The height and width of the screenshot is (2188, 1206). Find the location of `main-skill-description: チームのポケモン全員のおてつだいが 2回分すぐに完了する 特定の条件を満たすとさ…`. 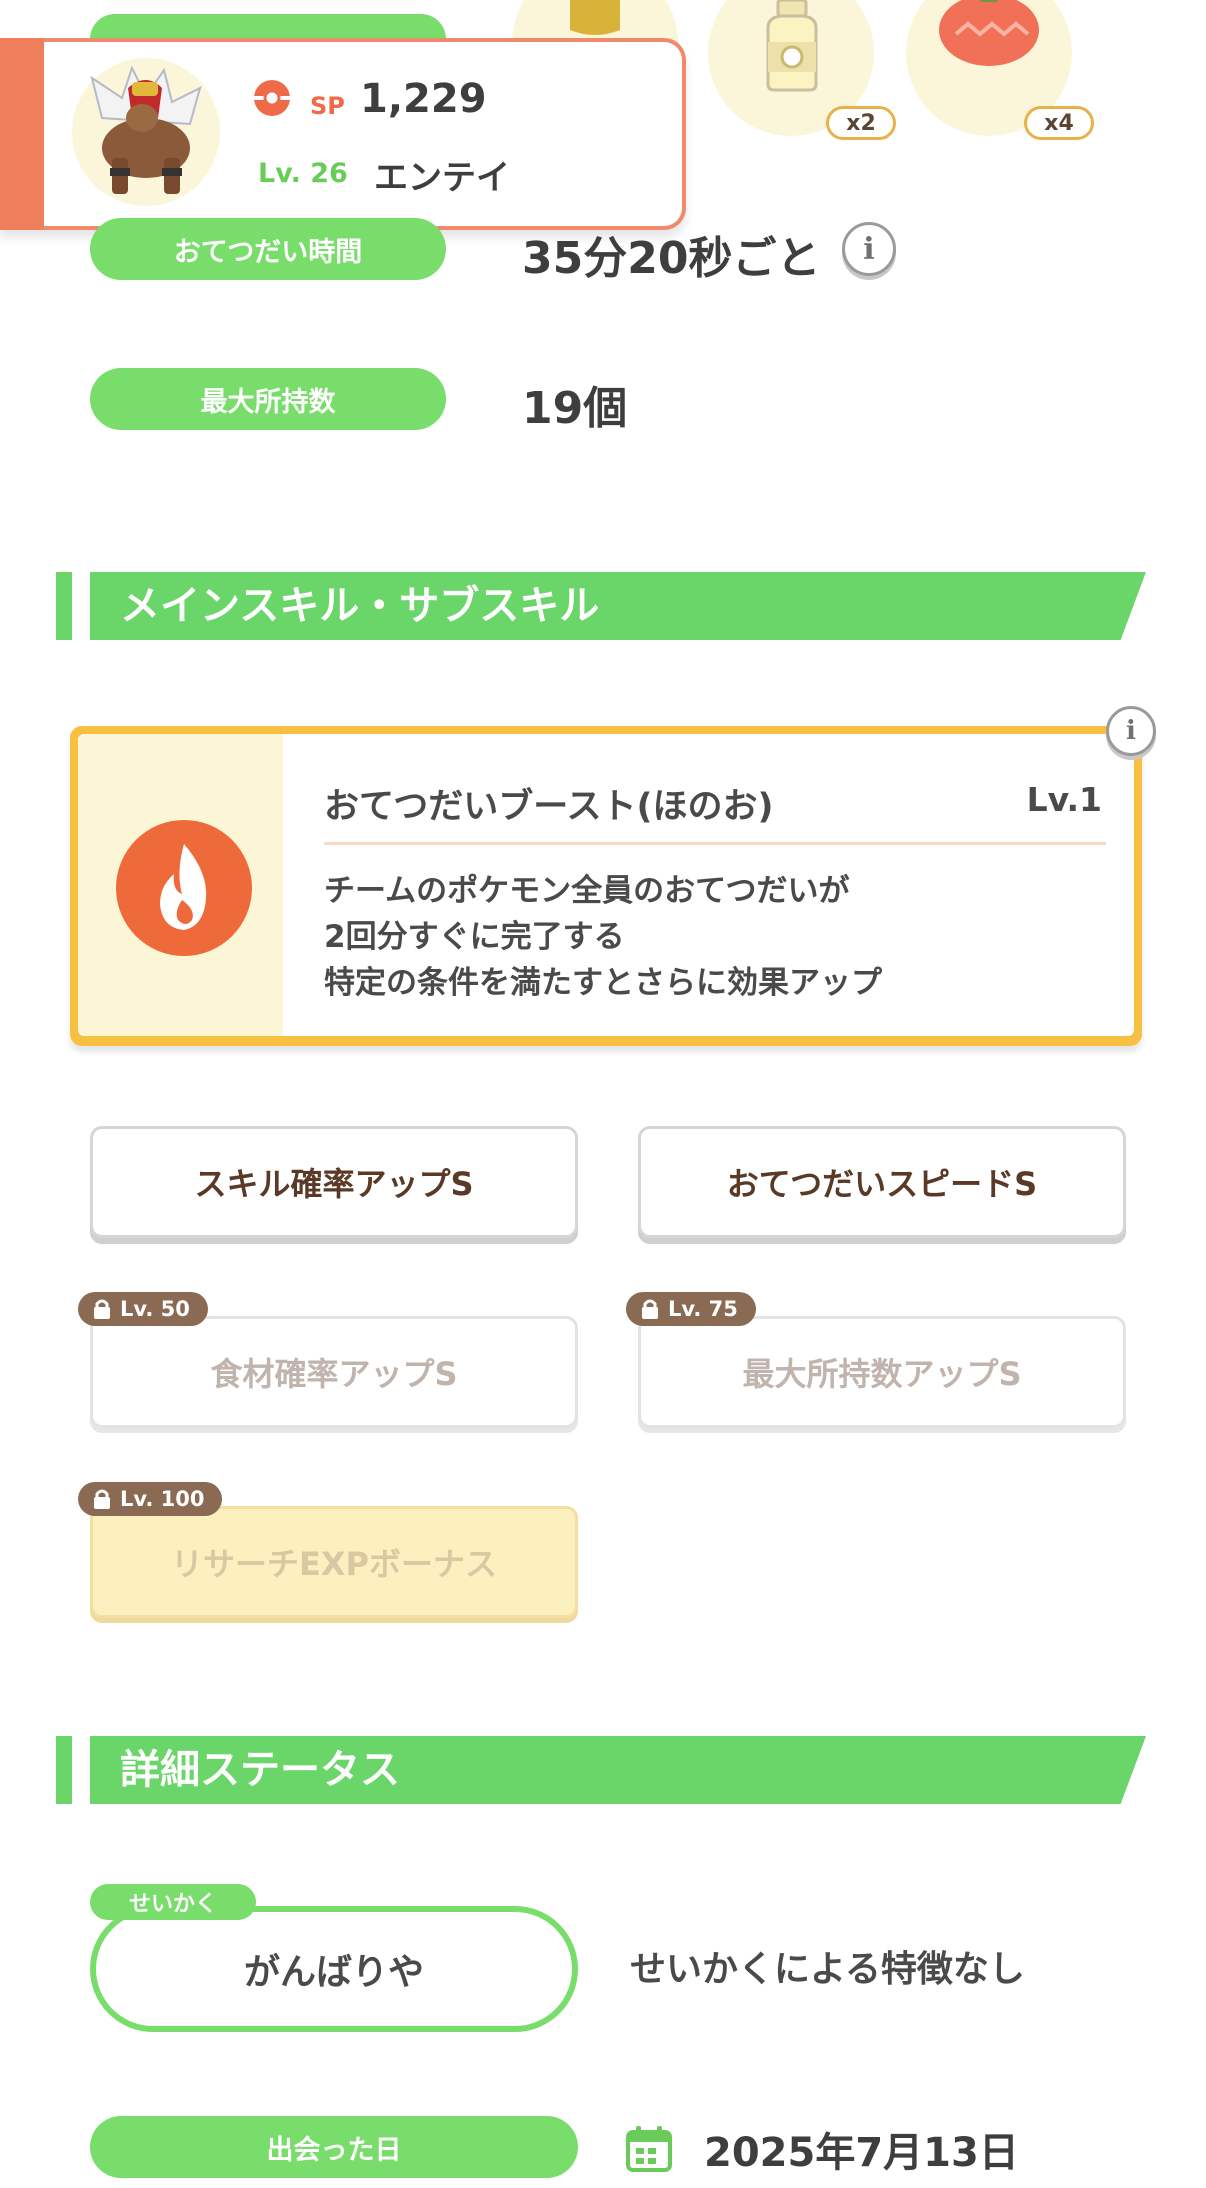

main-skill-description: チームのポケモン全員のおてつだいが 2回分すぐに完了する 特定の条件を満たすとさ… is located at coordinates (603, 937).